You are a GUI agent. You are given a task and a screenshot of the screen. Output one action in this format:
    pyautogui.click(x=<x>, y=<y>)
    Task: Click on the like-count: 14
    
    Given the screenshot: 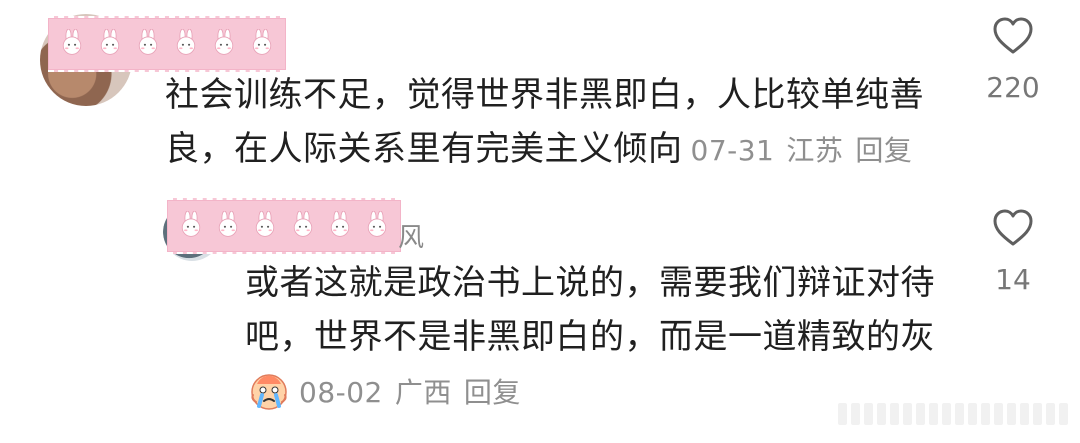 What is the action you would take?
    pyautogui.click(x=1013, y=279)
    